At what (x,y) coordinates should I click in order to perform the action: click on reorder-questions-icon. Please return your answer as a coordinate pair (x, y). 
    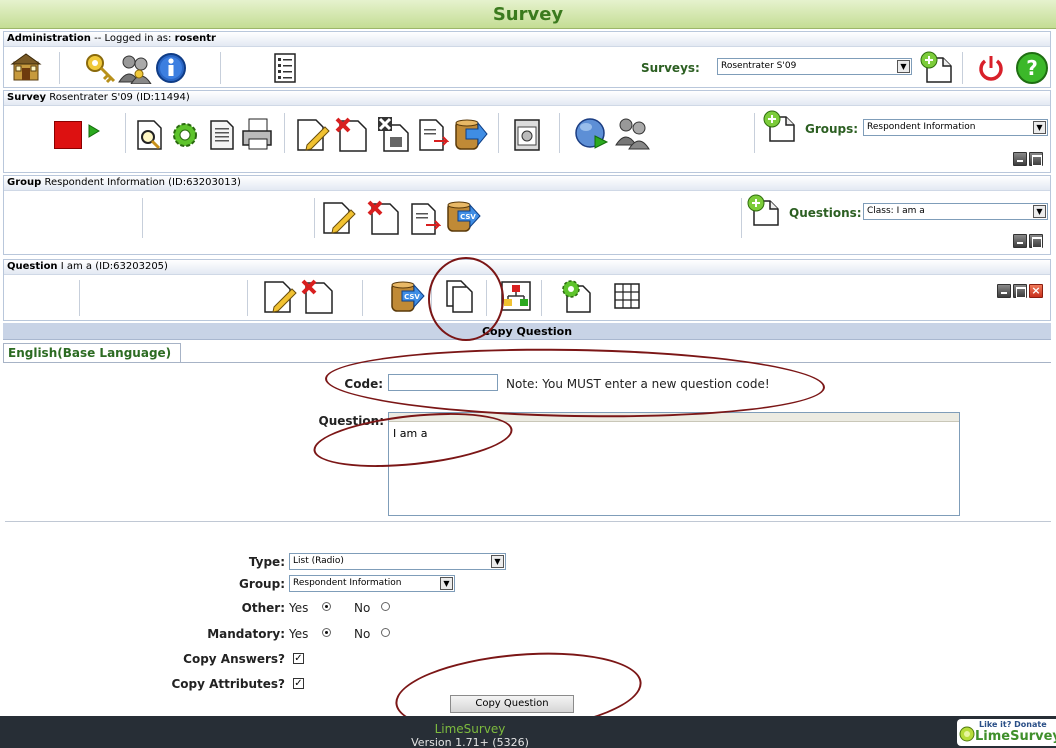
    Looking at the image, I should click on (425, 219).